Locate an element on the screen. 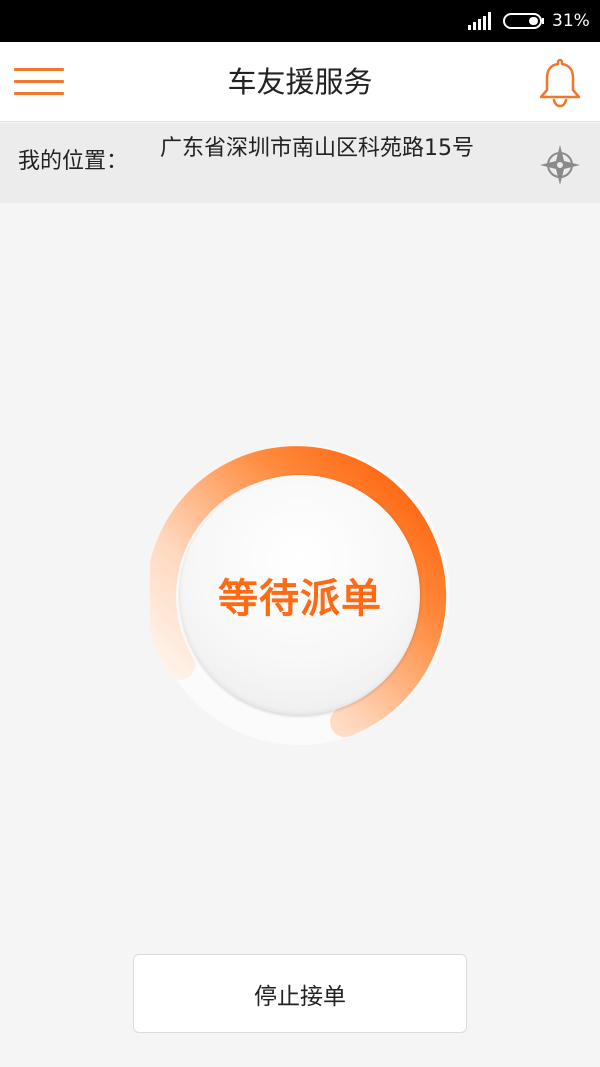 Image resolution: width=600 pixels, height=1067 pixels. stop-accepting-label: 停止接单 is located at coordinates (300, 996).